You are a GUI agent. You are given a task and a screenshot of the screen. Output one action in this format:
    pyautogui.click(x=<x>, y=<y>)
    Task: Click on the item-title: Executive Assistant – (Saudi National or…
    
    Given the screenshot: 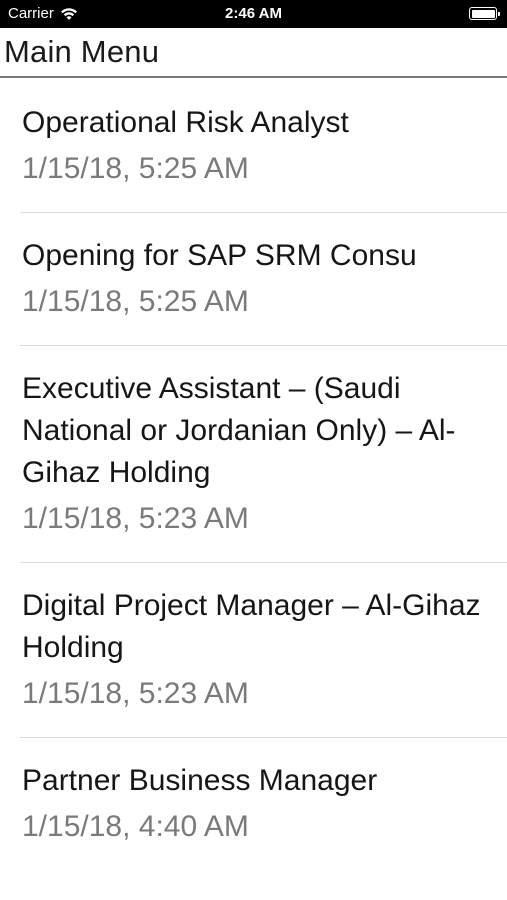 What is the action you would take?
    pyautogui.click(x=239, y=430)
    